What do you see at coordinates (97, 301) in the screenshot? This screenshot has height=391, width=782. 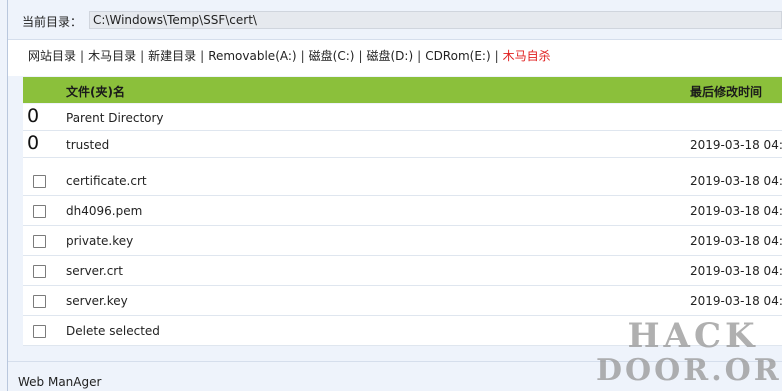 I see `file-name: server.key` at bounding box center [97, 301].